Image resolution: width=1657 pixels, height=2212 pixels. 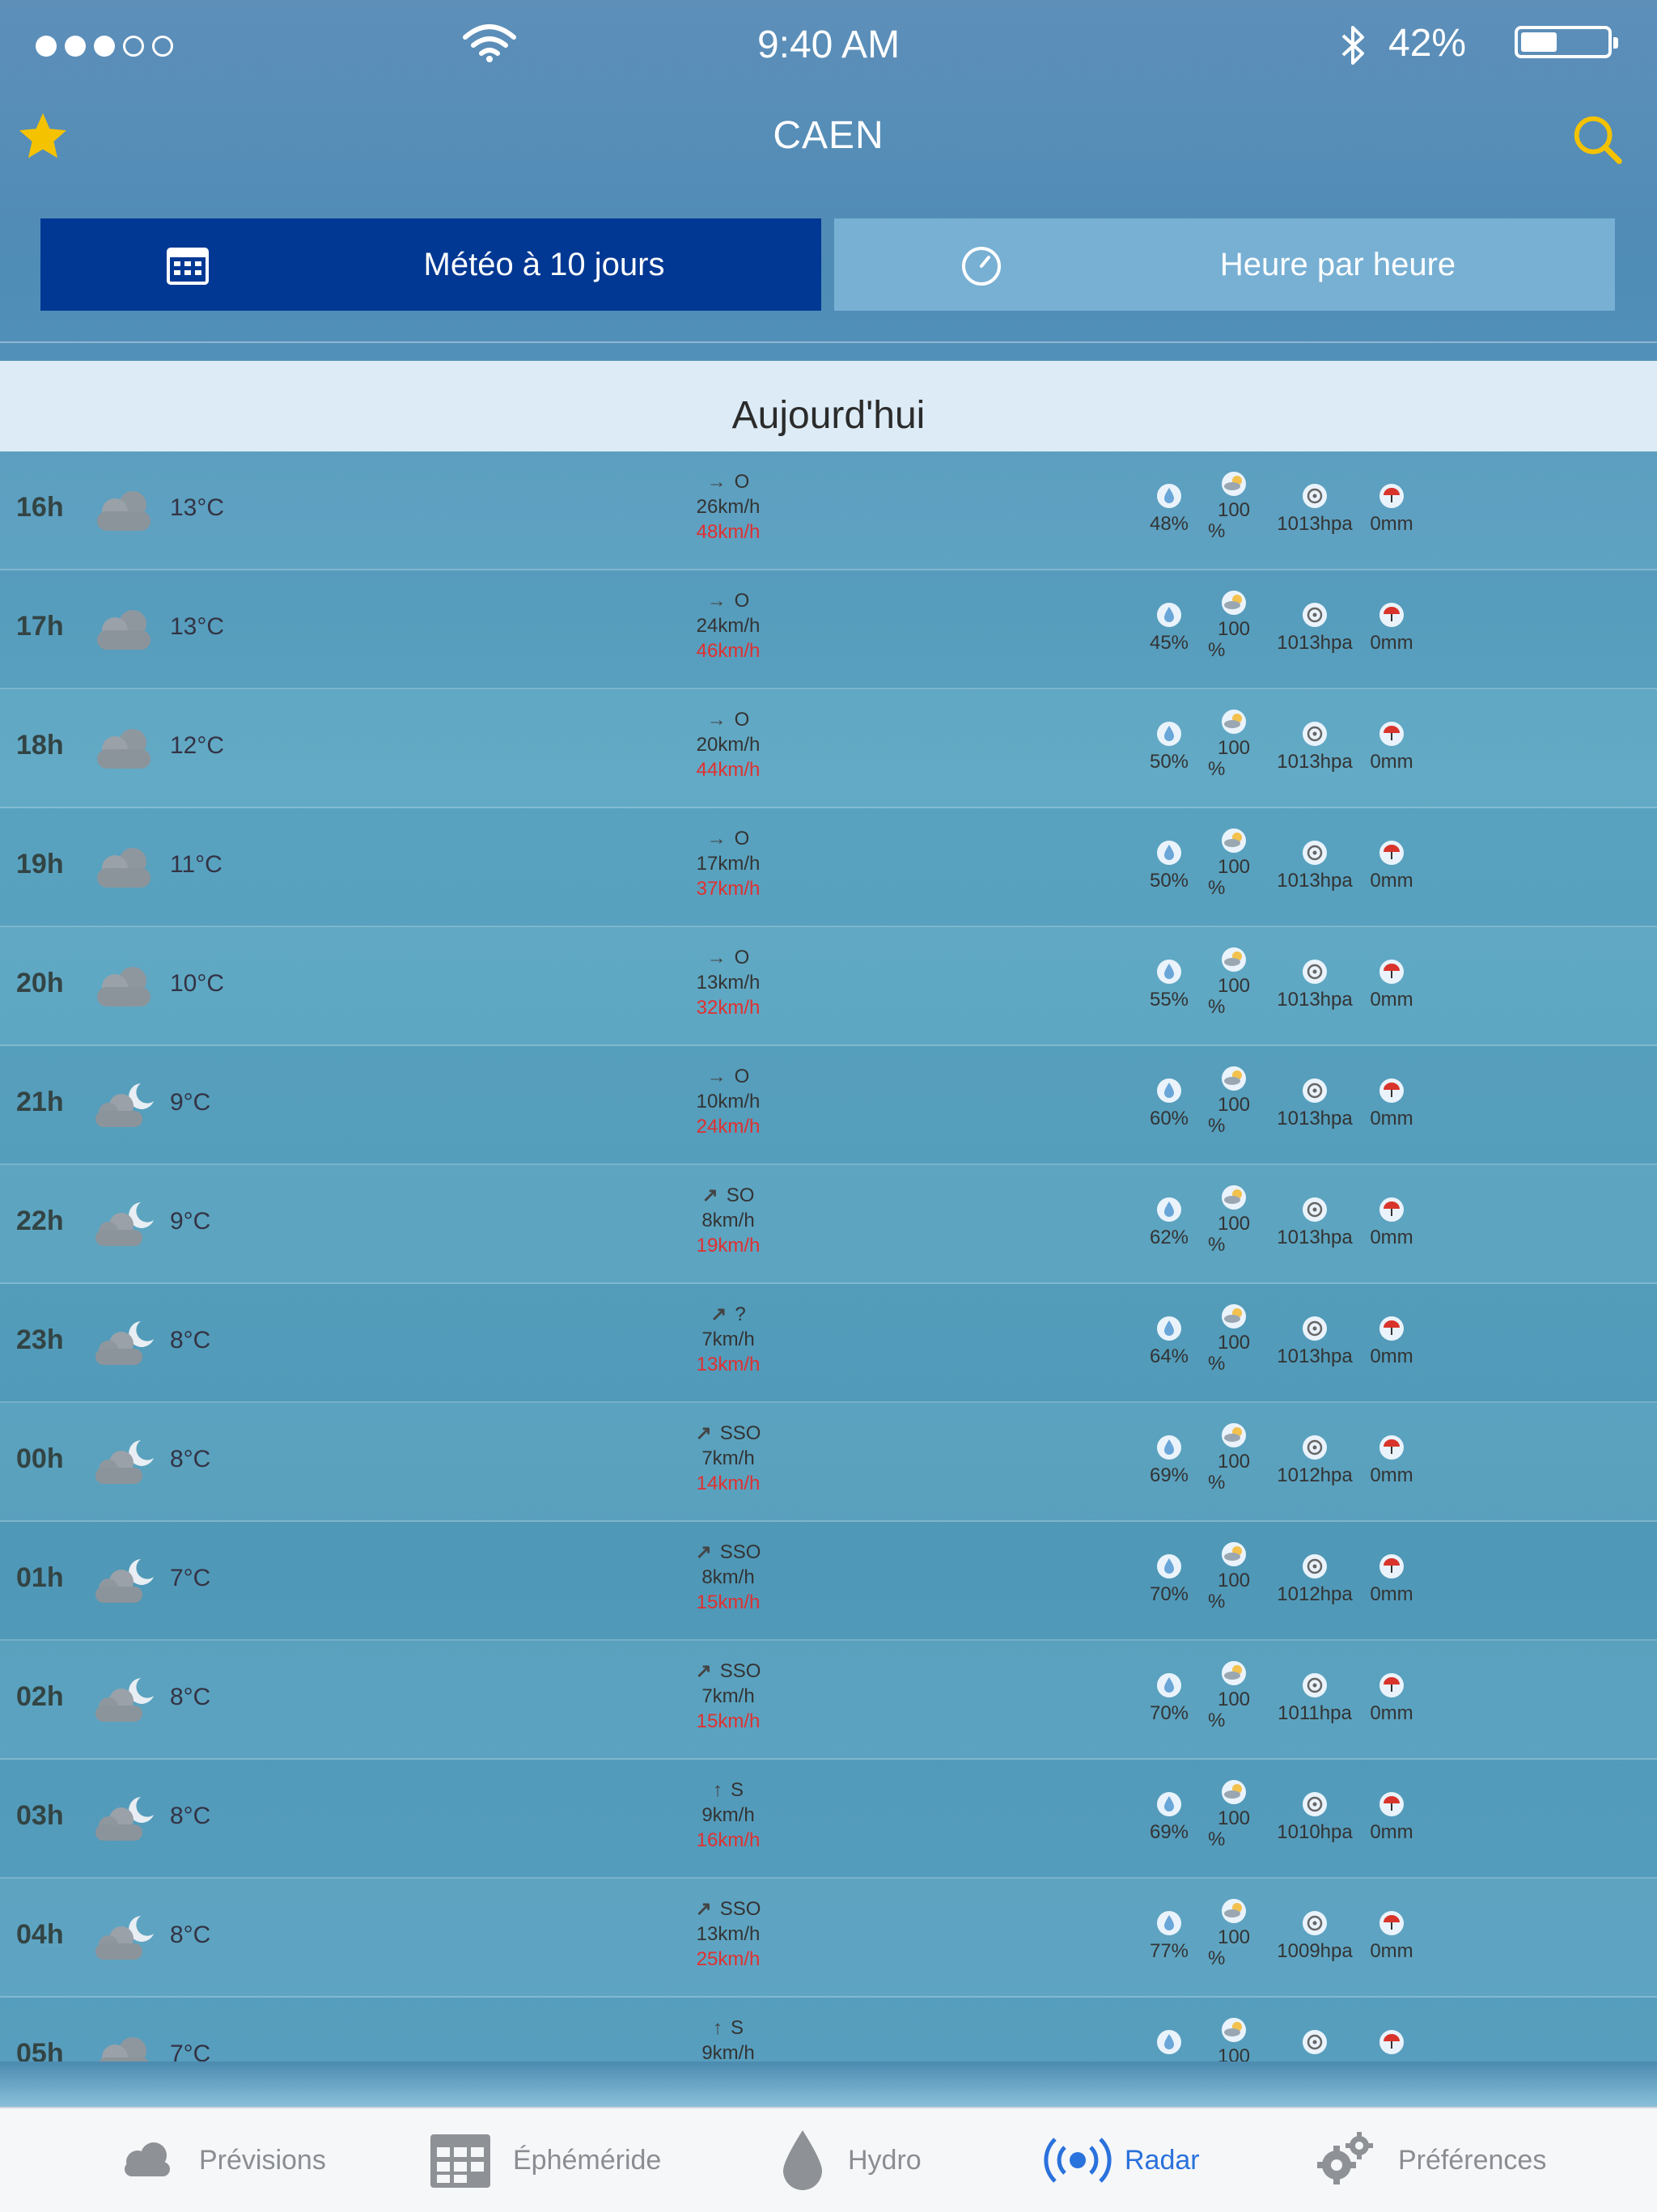 What do you see at coordinates (728, 1934) in the screenshot?
I see `wind-speed: 13km/h` at bounding box center [728, 1934].